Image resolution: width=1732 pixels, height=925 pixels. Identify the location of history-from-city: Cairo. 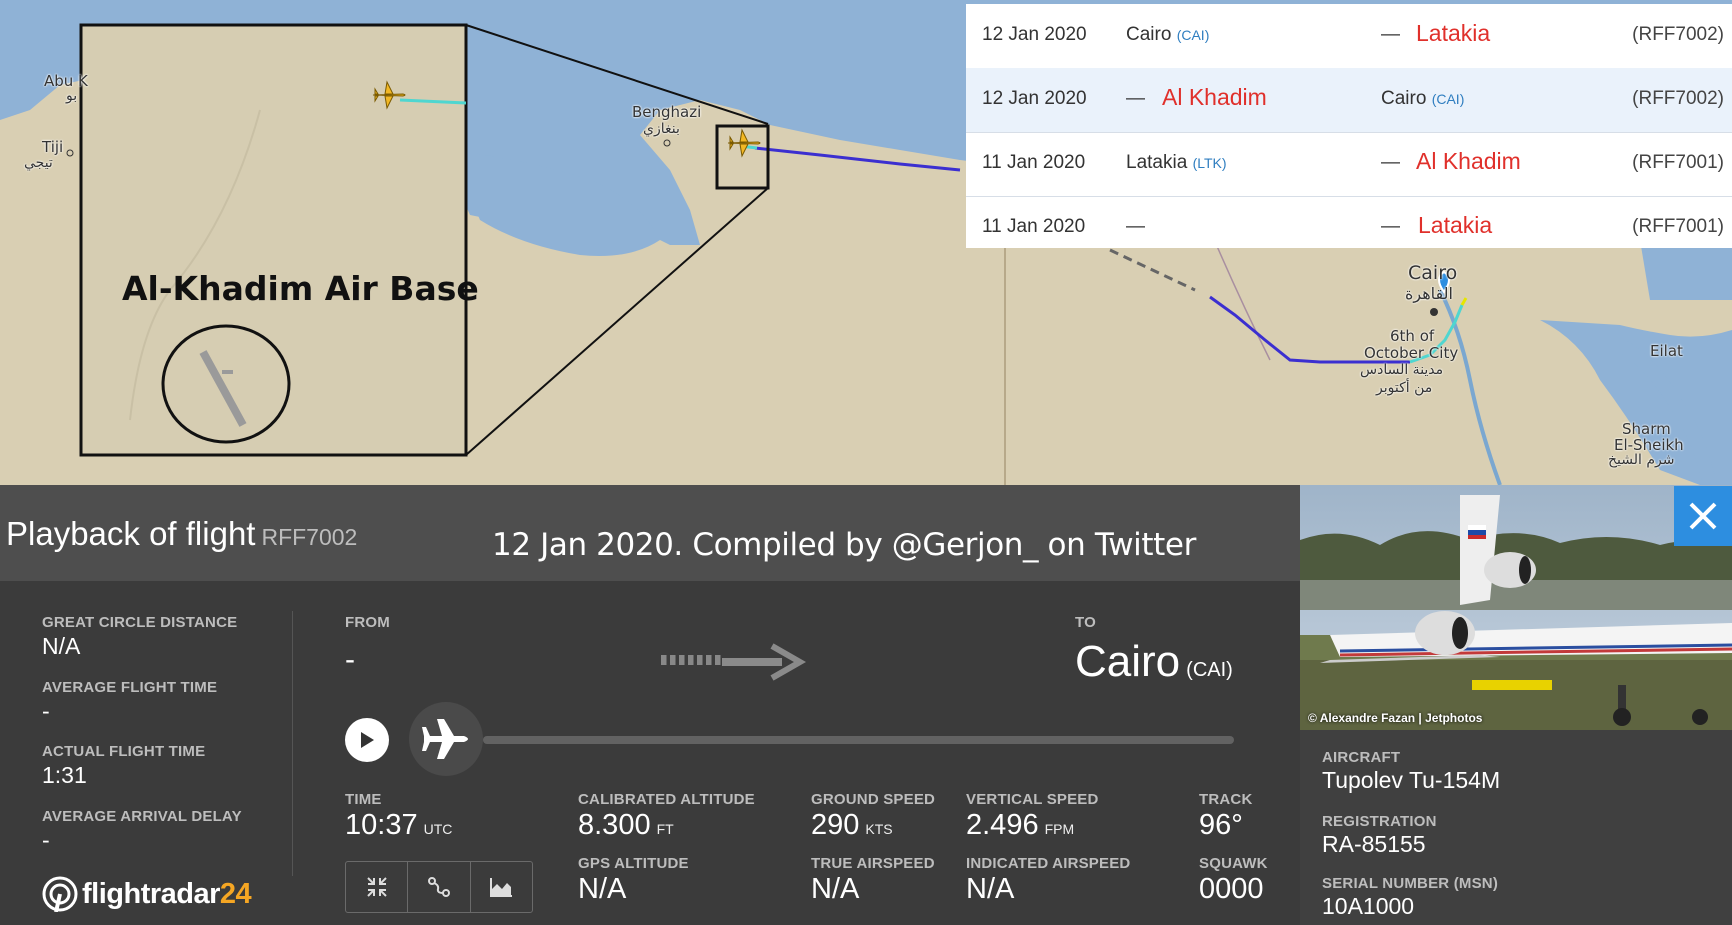
(1149, 34).